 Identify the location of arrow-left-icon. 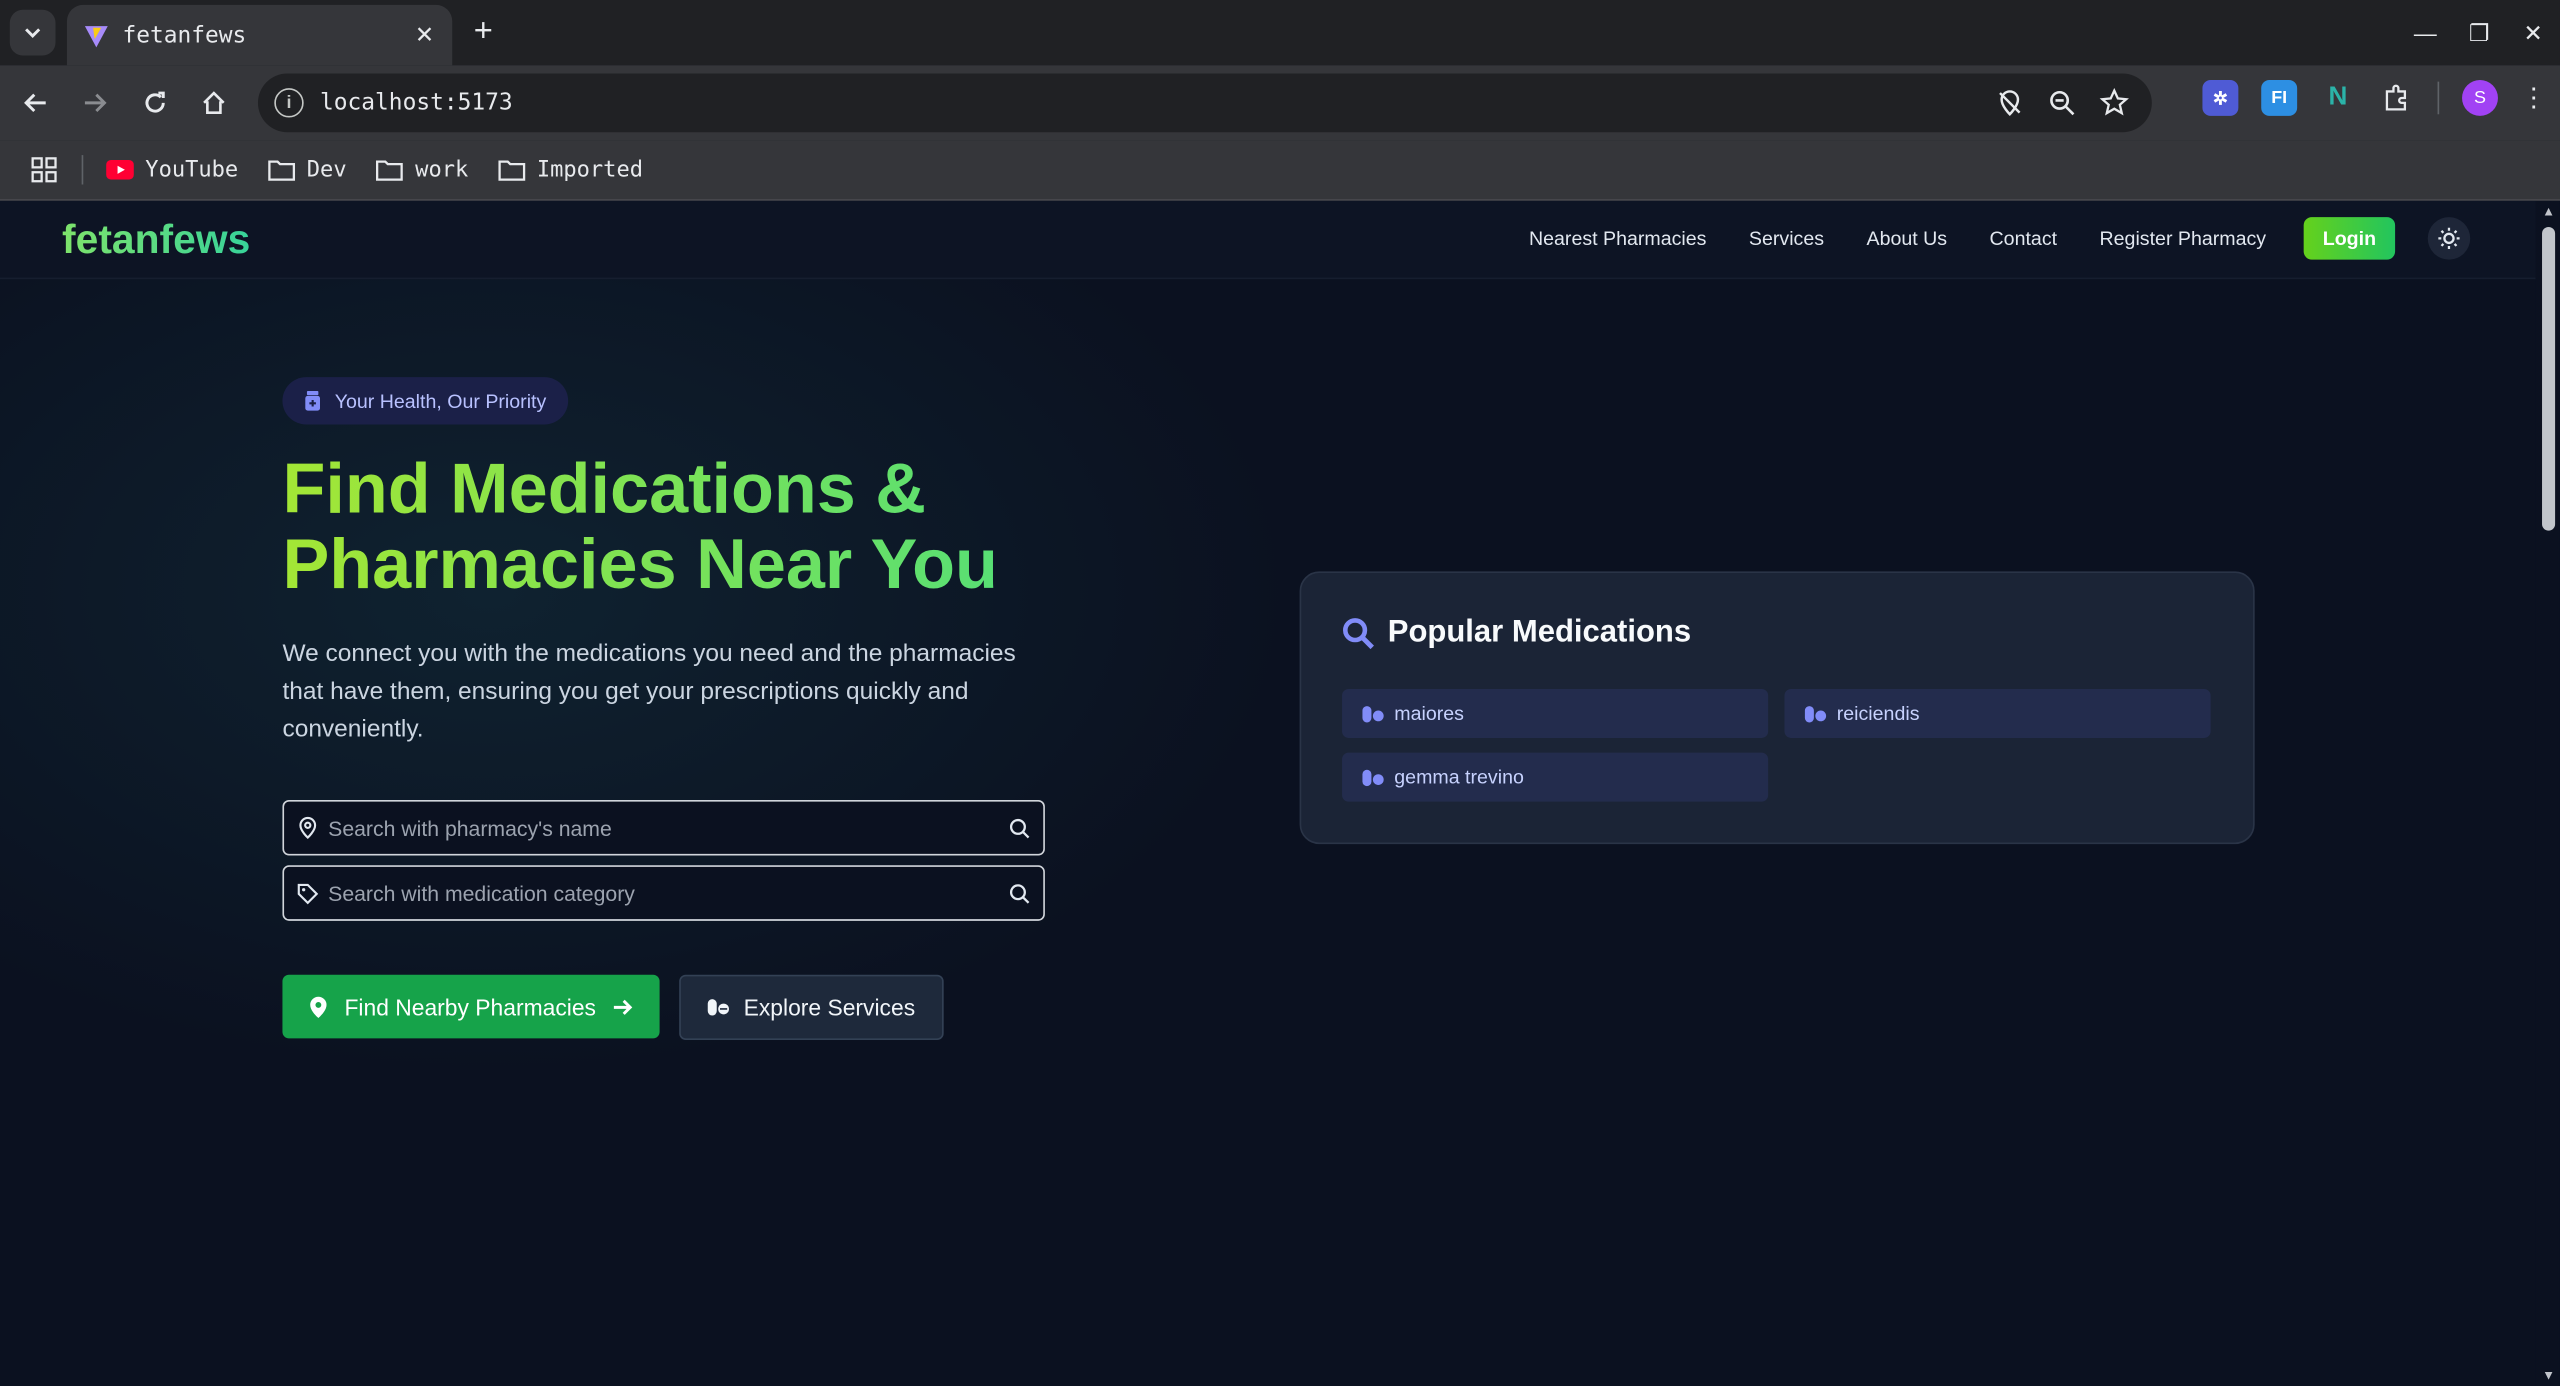
(35, 103).